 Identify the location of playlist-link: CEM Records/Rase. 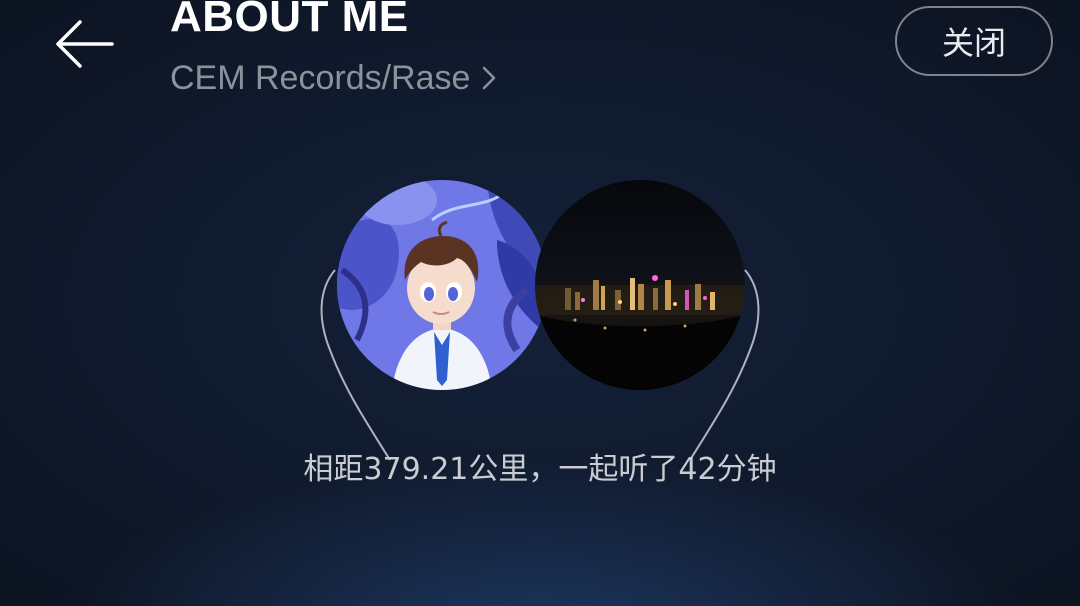
(333, 78).